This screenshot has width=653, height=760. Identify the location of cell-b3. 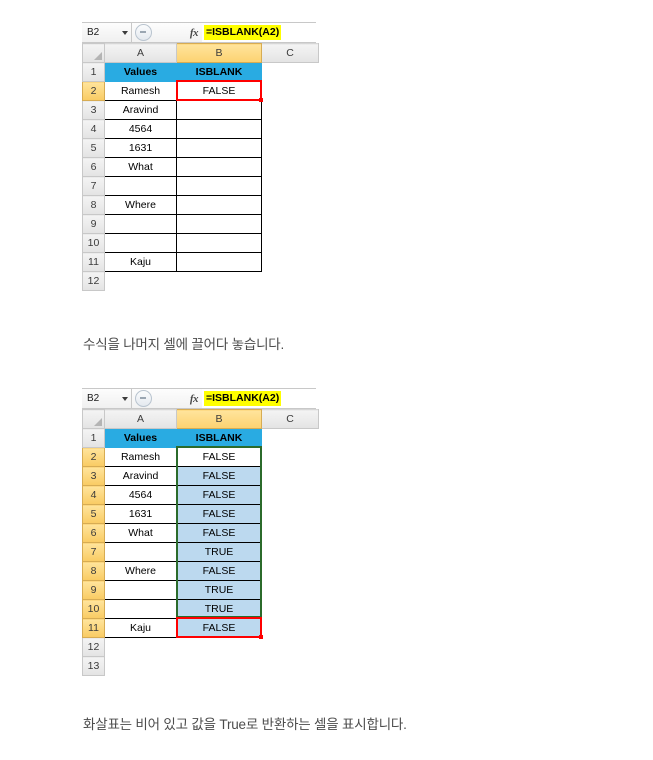
(219, 110).